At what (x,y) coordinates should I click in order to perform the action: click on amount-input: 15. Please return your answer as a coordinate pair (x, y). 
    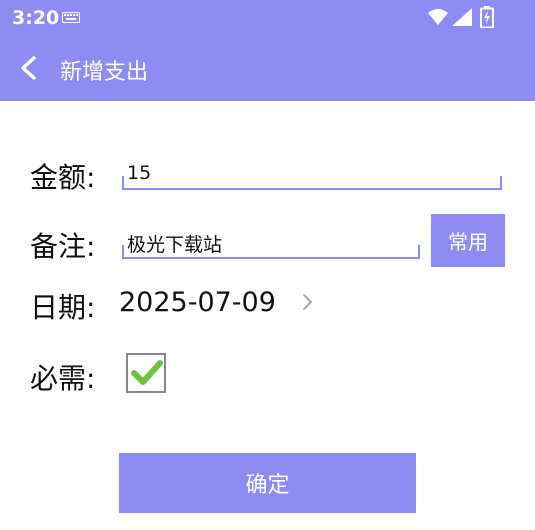
    Looking at the image, I should click on (139, 173).